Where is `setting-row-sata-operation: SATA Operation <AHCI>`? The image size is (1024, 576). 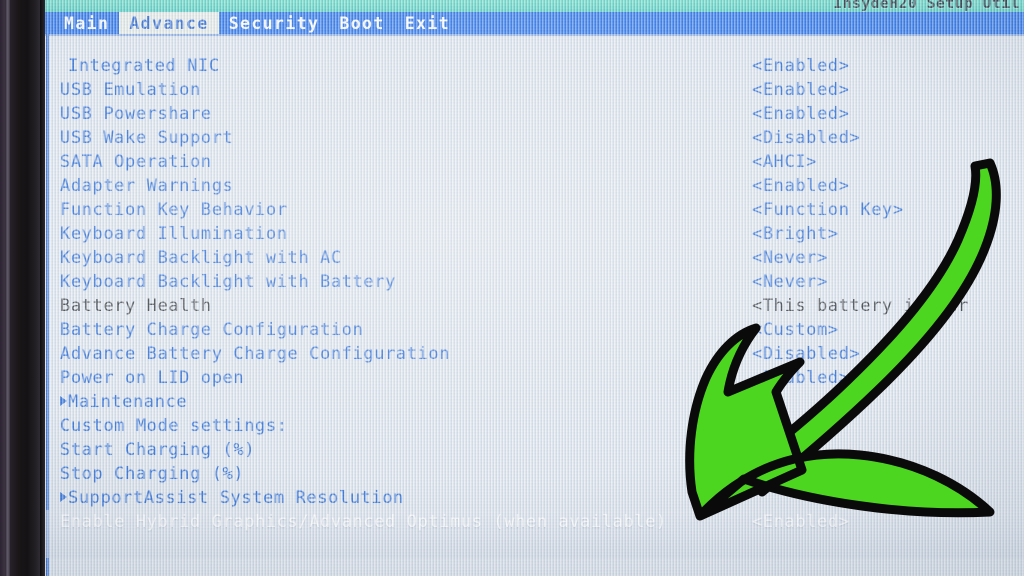 setting-row-sata-operation: SATA Operation <AHCI> is located at coordinates (534, 162).